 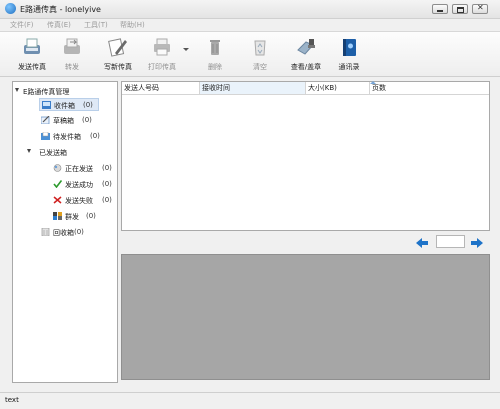 What do you see at coordinates (306, 67) in the screenshot?
I see `view-stamp-label: 查看/盖章` at bounding box center [306, 67].